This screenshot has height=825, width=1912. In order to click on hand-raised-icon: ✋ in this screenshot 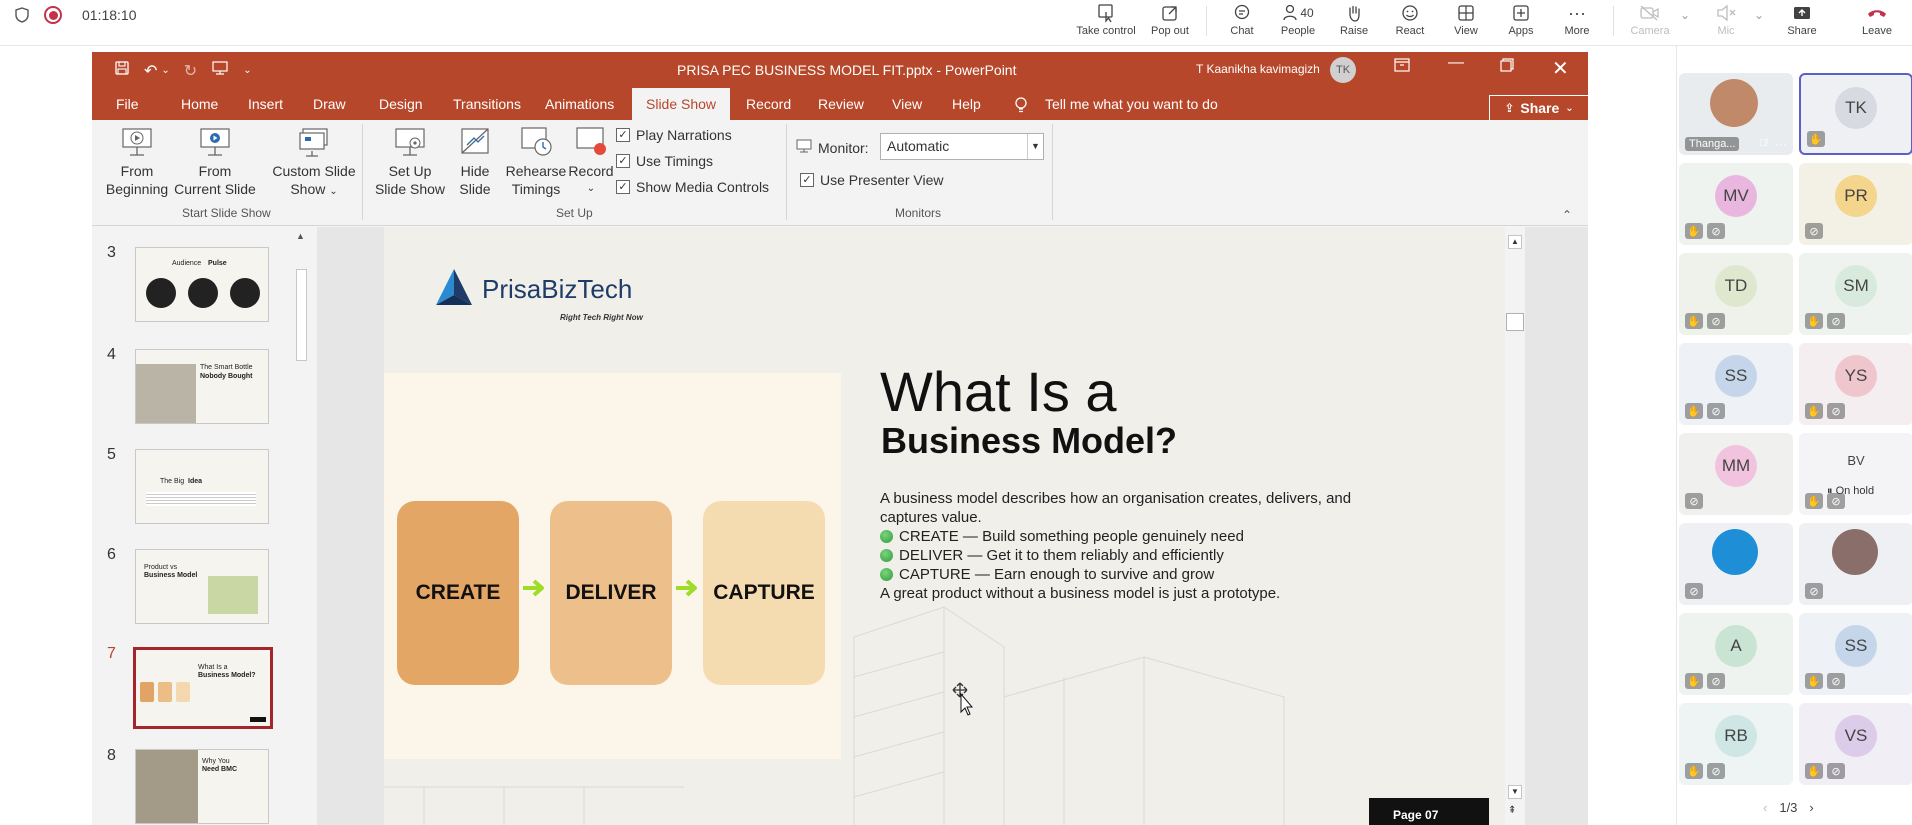, I will do `click(1814, 681)`.